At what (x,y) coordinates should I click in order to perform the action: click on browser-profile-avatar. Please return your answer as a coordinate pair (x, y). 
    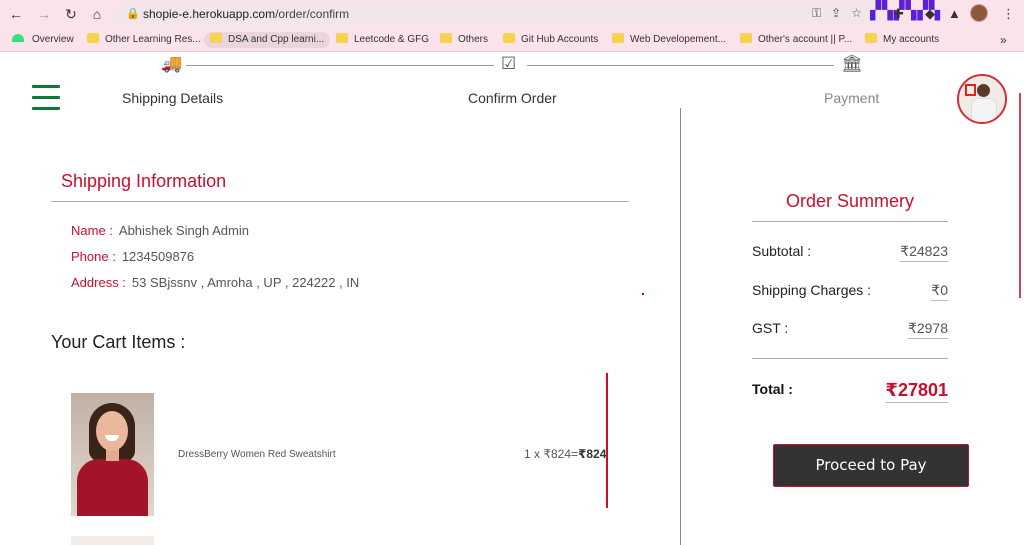
    Looking at the image, I should click on (979, 13).